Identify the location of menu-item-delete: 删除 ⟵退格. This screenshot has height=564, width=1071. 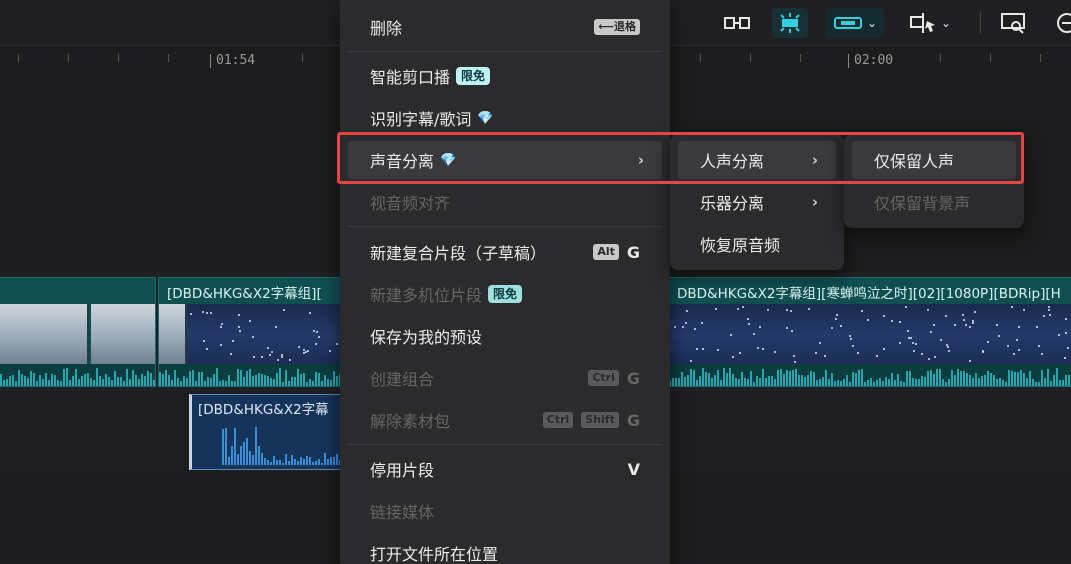
(505, 27).